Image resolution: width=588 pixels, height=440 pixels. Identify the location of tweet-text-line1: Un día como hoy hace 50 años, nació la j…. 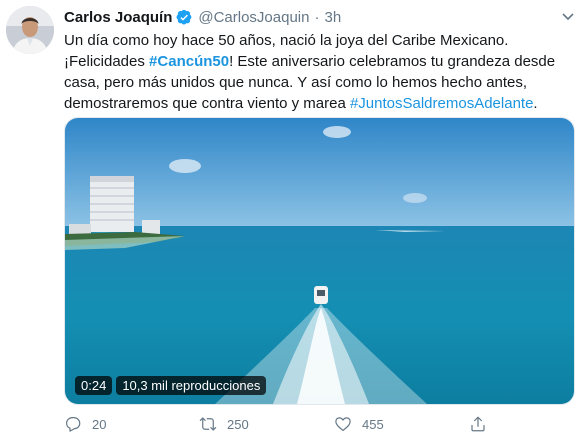
(286, 40).